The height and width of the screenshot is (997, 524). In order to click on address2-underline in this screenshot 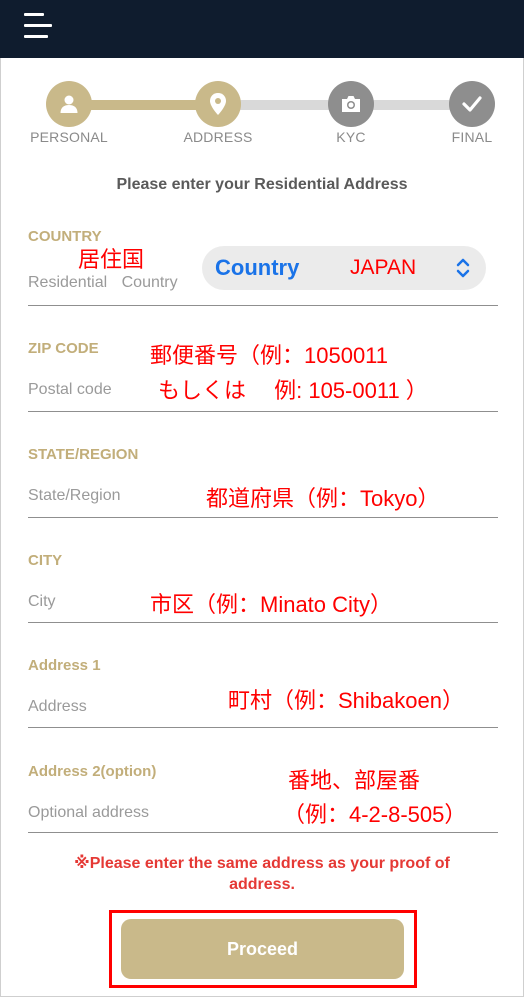, I will do `click(263, 832)`.